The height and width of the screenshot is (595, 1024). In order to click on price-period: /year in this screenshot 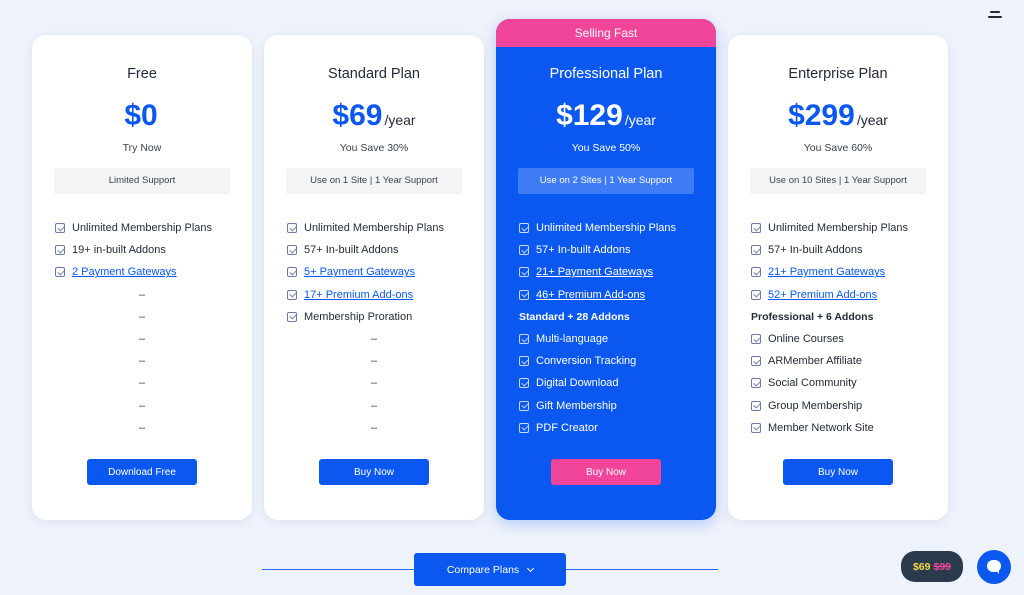, I will do `click(872, 120)`.